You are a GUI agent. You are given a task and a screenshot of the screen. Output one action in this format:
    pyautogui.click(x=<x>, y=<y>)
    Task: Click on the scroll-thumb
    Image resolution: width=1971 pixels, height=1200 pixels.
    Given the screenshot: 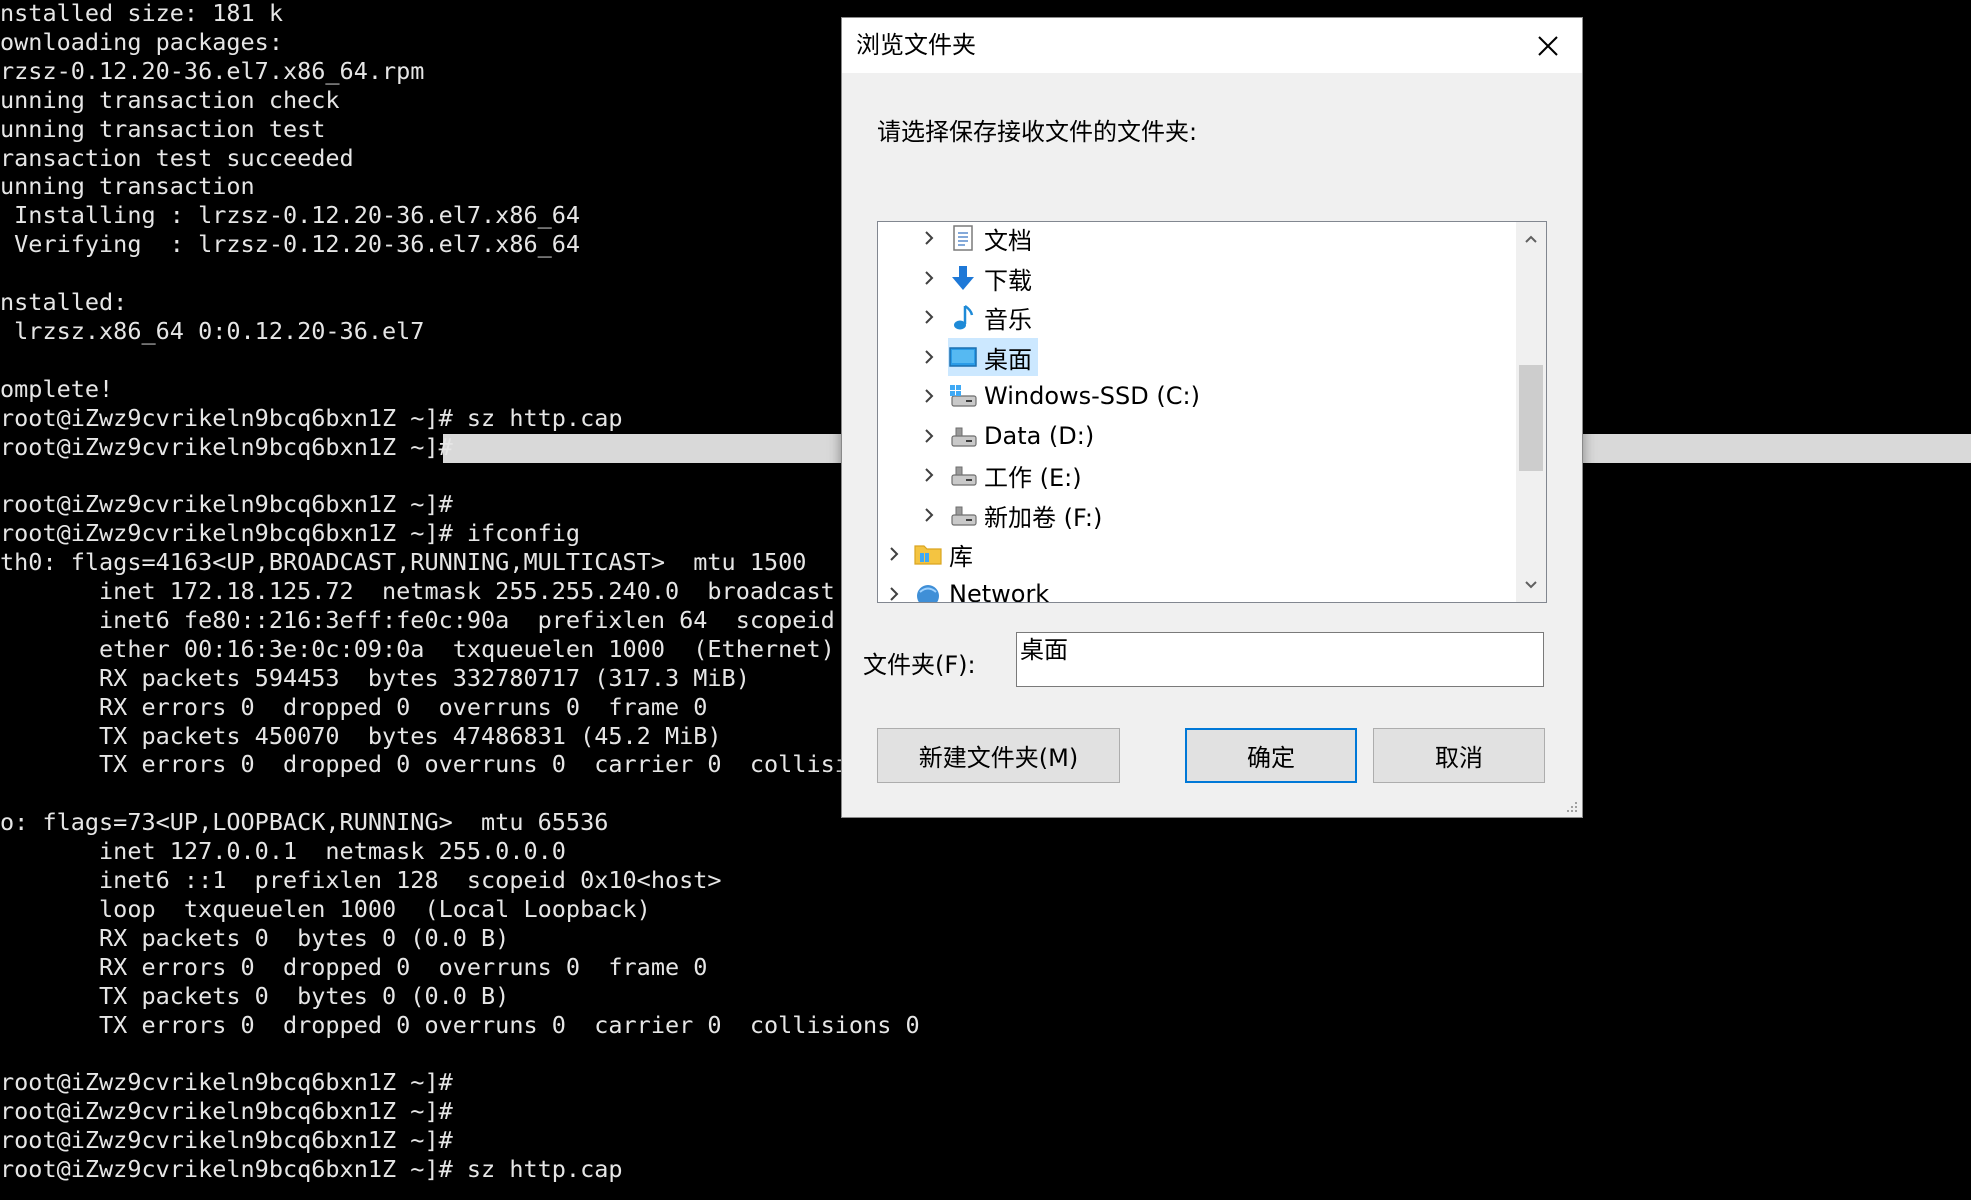 What is the action you would take?
    pyautogui.click(x=1531, y=418)
    